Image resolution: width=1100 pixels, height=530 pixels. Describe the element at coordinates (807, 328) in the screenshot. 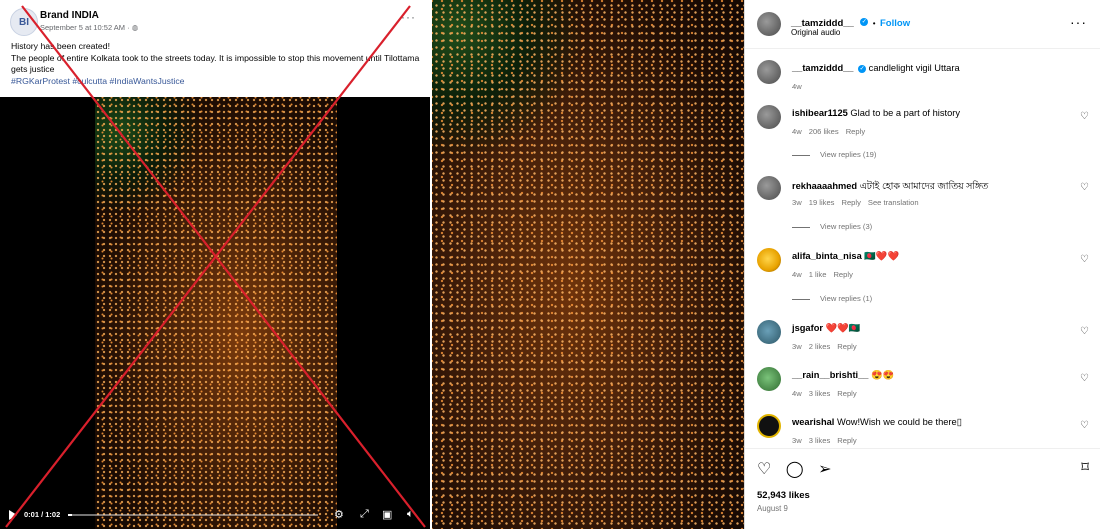

I see `comment-username: jsgafor` at that location.